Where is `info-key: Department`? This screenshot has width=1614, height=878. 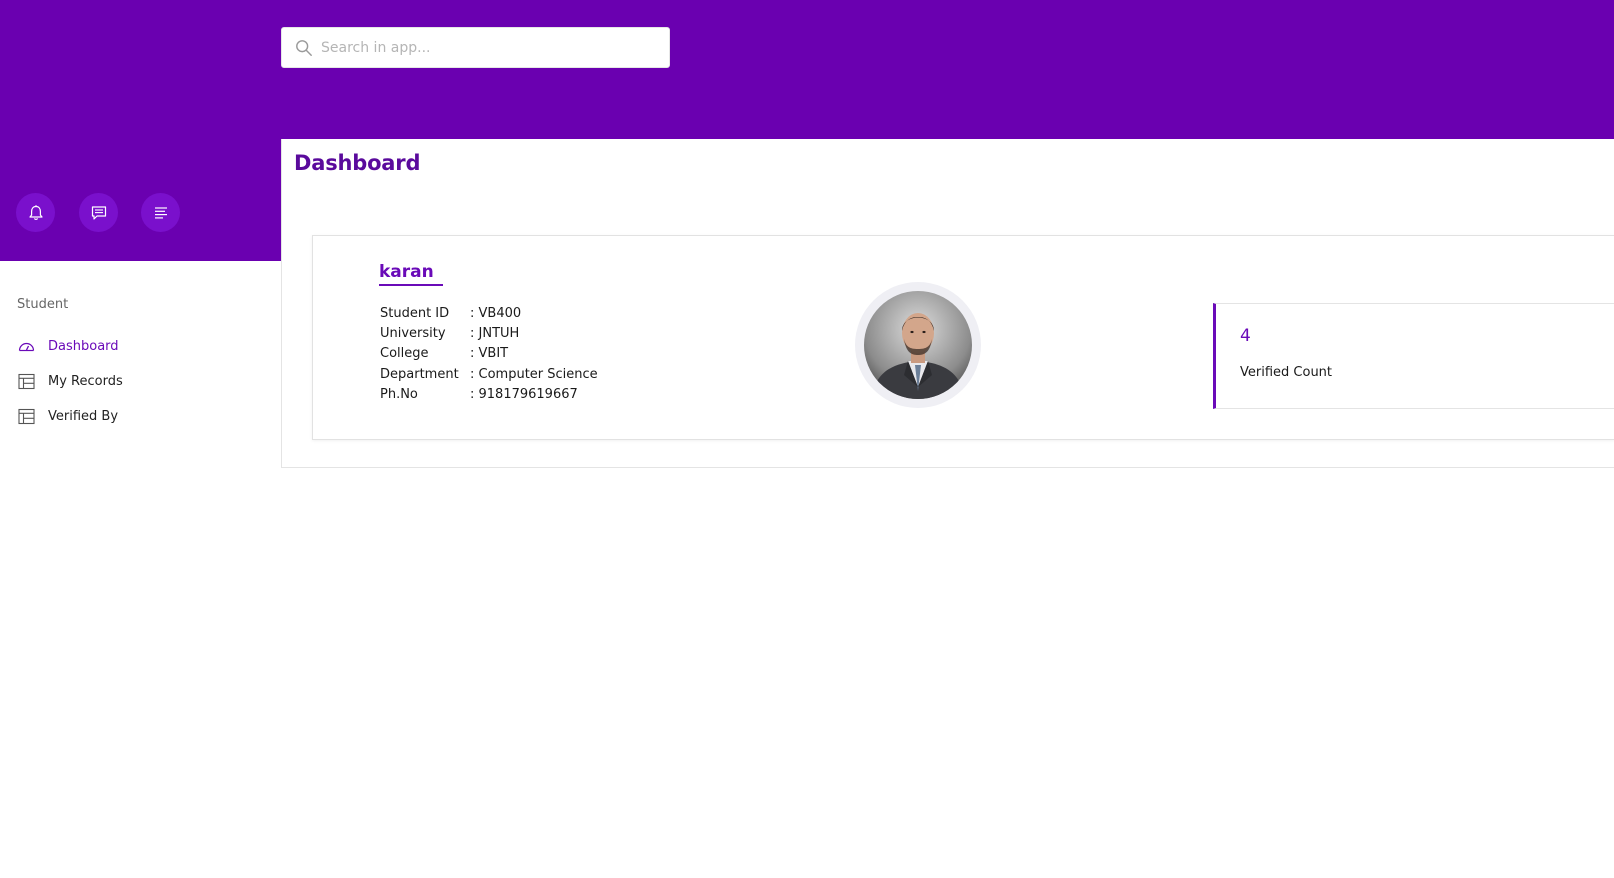
info-key: Department is located at coordinates (419, 374).